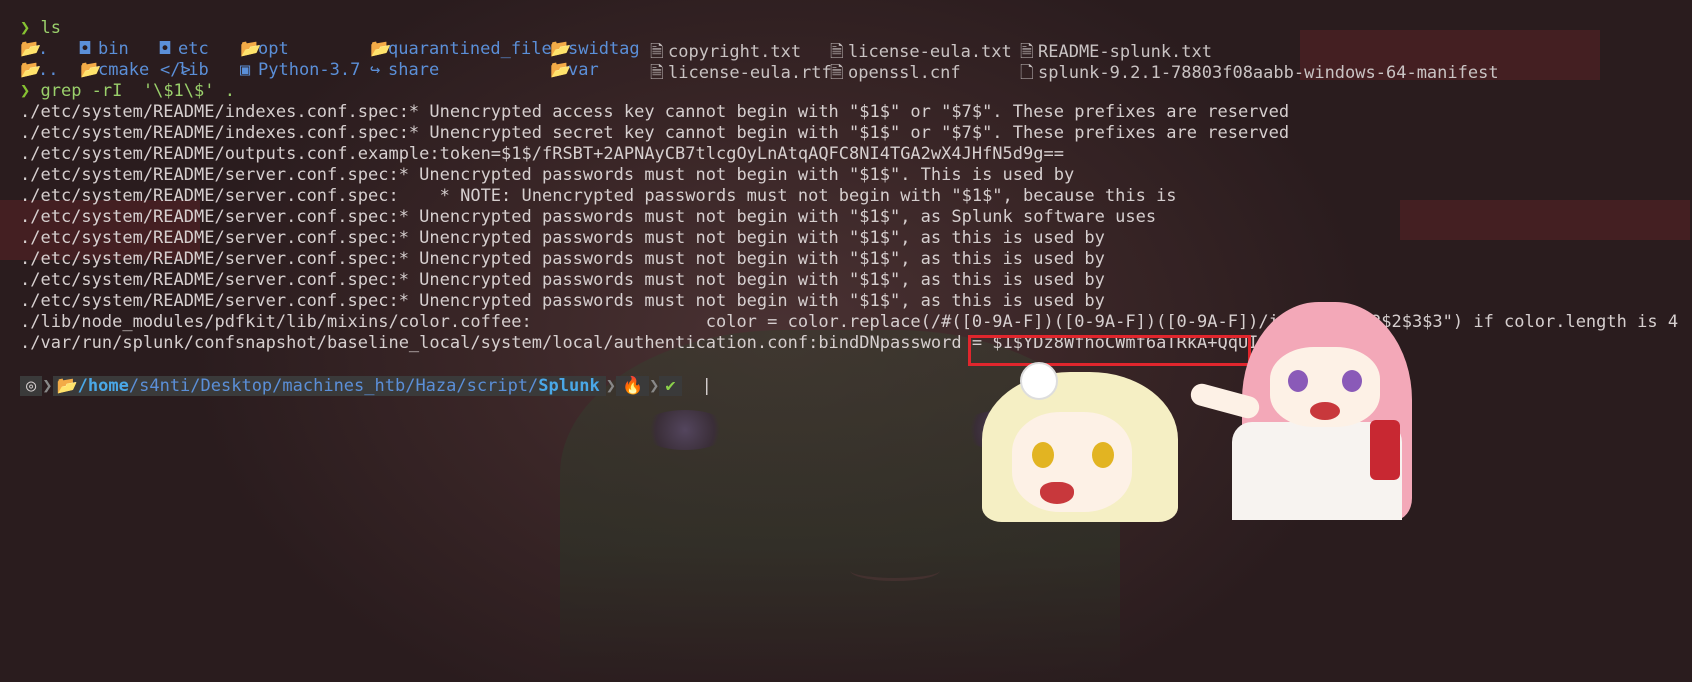 This screenshot has width=1692, height=682. Describe the element at coordinates (735, 52) in the screenshot. I see `ls-entry-name: copyright.txt` at that location.